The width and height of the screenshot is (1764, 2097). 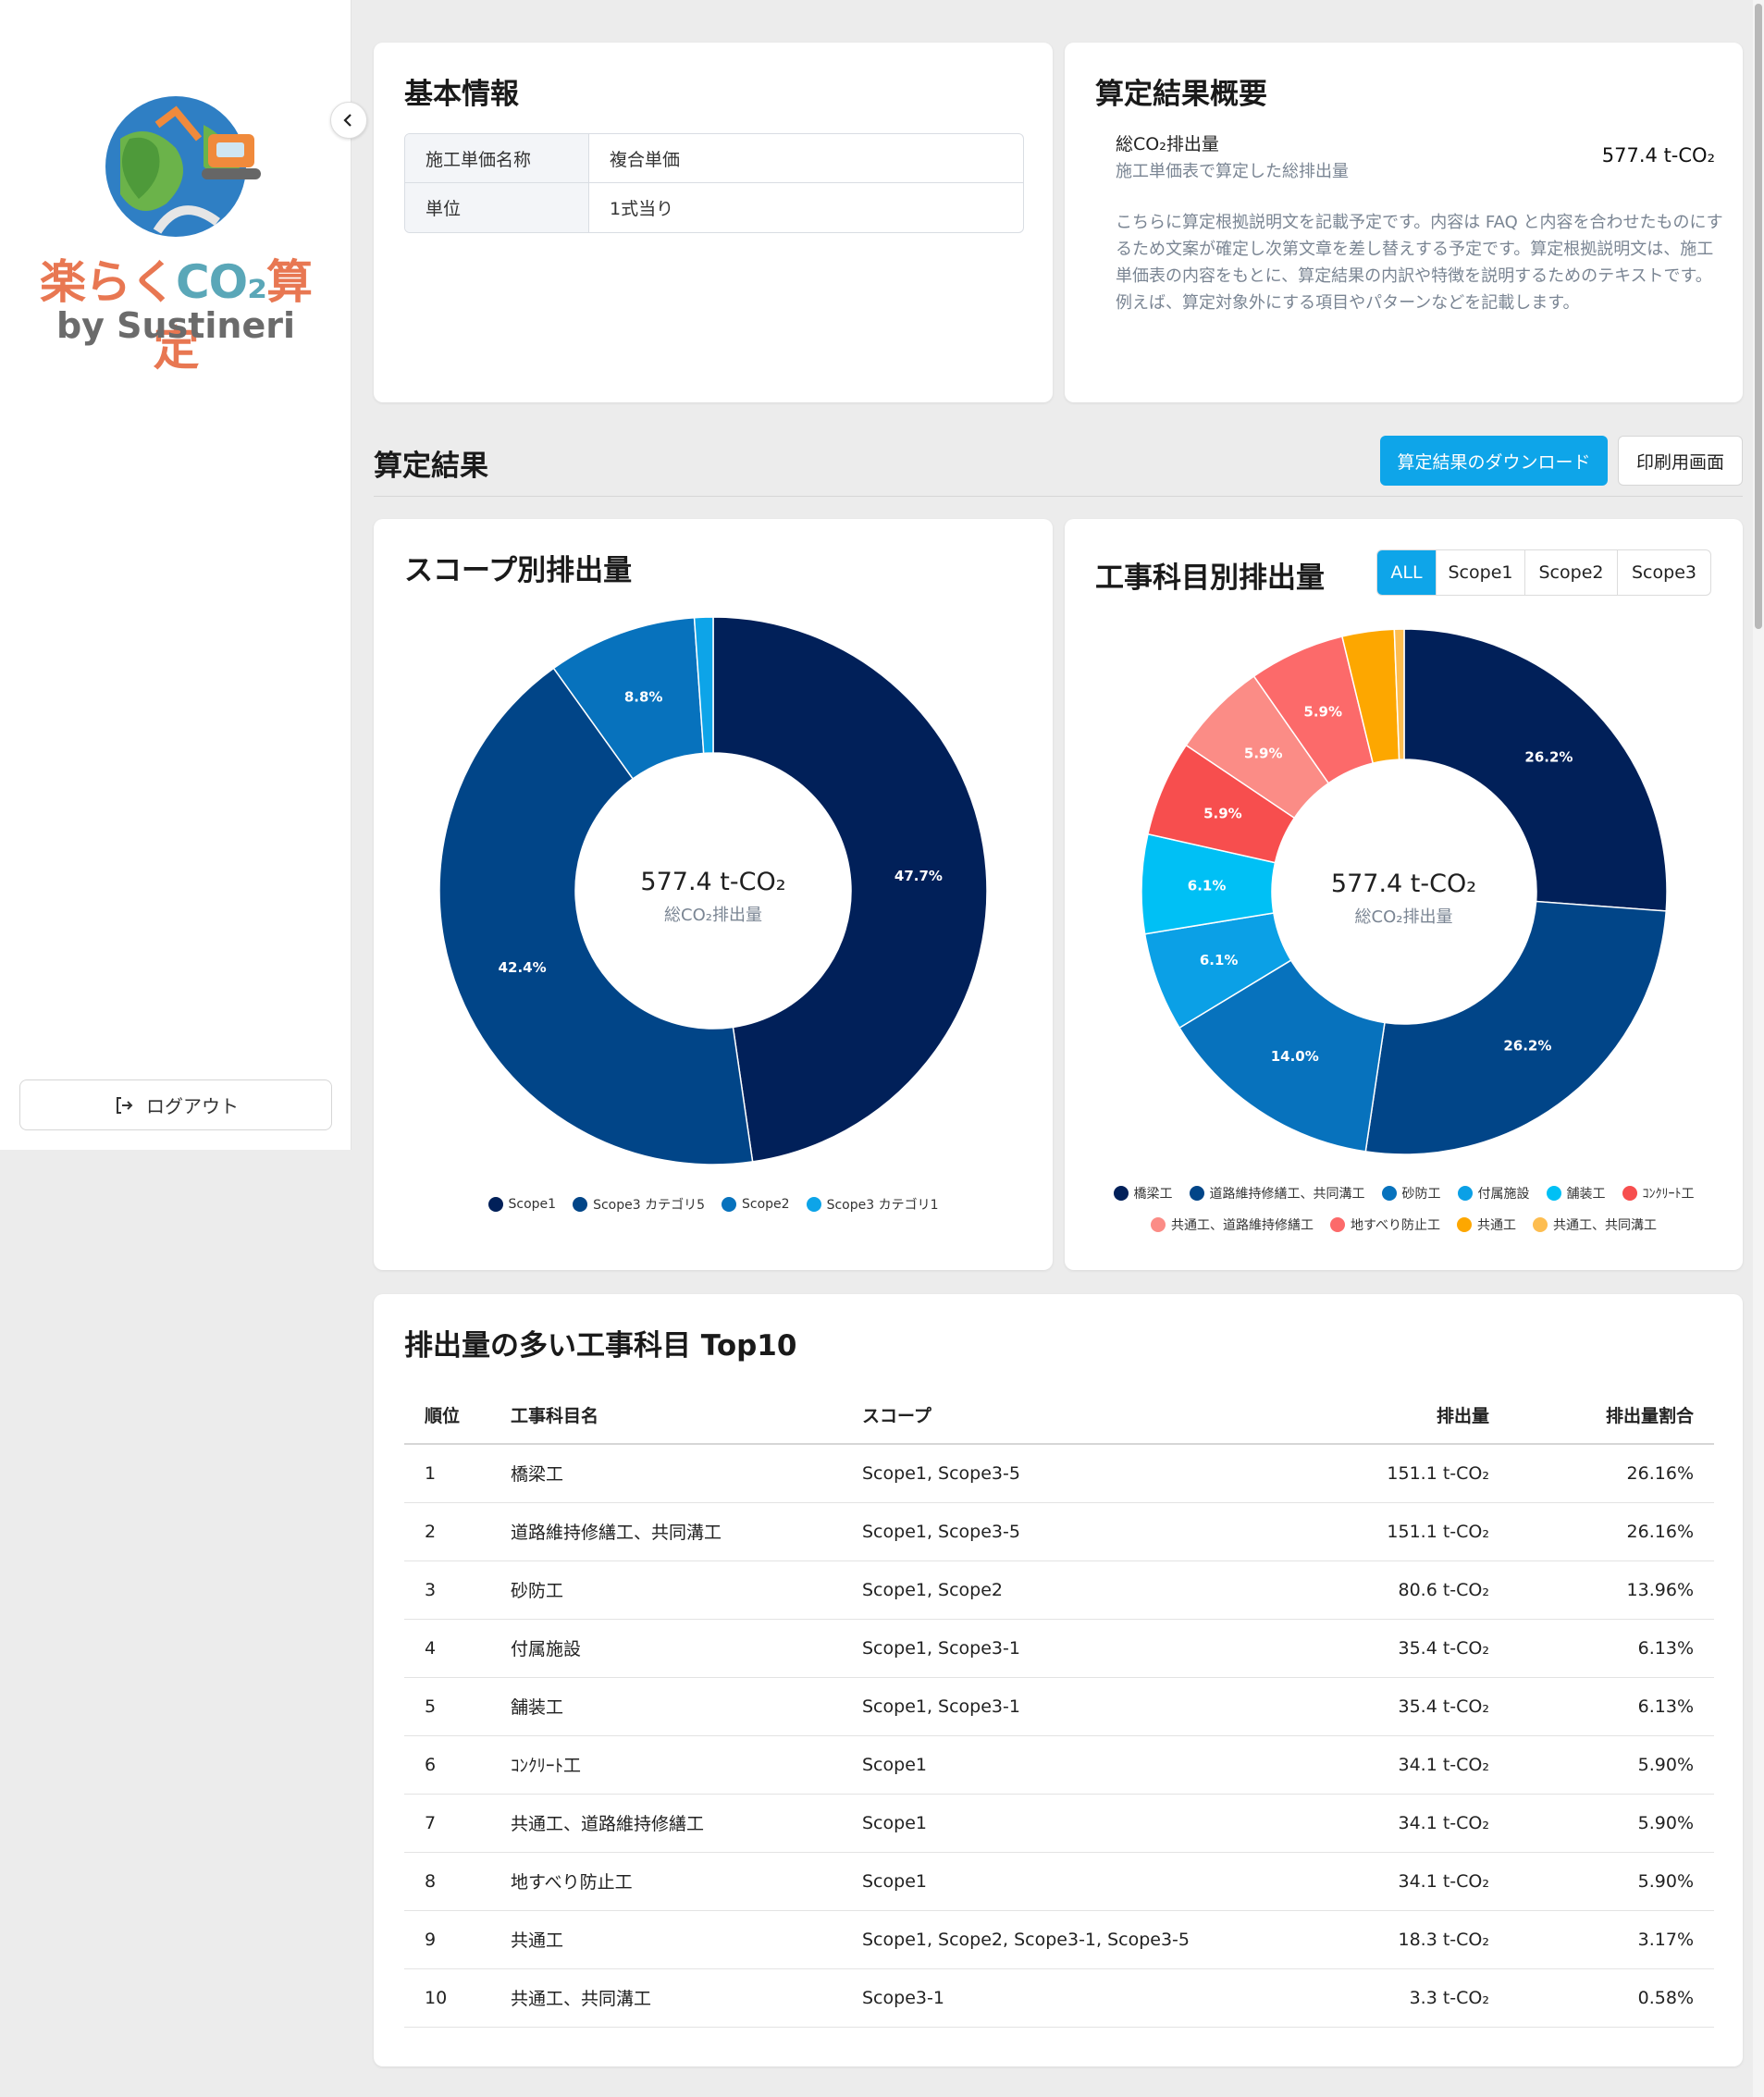 What do you see at coordinates (1494, 461) in the screenshot?
I see `download-results-button: 算定結果のダウンロード` at bounding box center [1494, 461].